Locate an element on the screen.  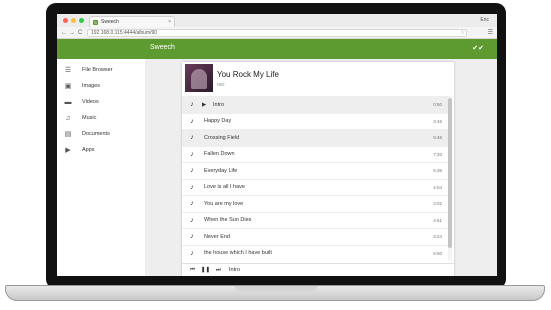
pause-icon: ❚❚ is located at coordinates (205, 270).